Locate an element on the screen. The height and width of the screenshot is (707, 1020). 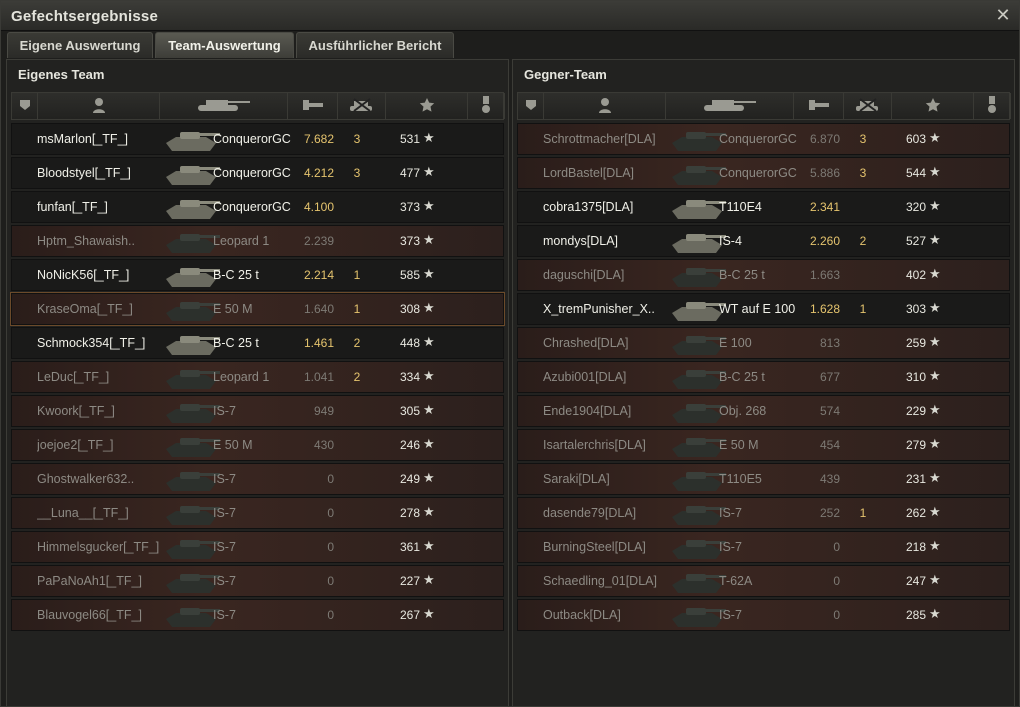
player-name: Himmelsgucker[_TF_] is located at coordinates (107, 547).